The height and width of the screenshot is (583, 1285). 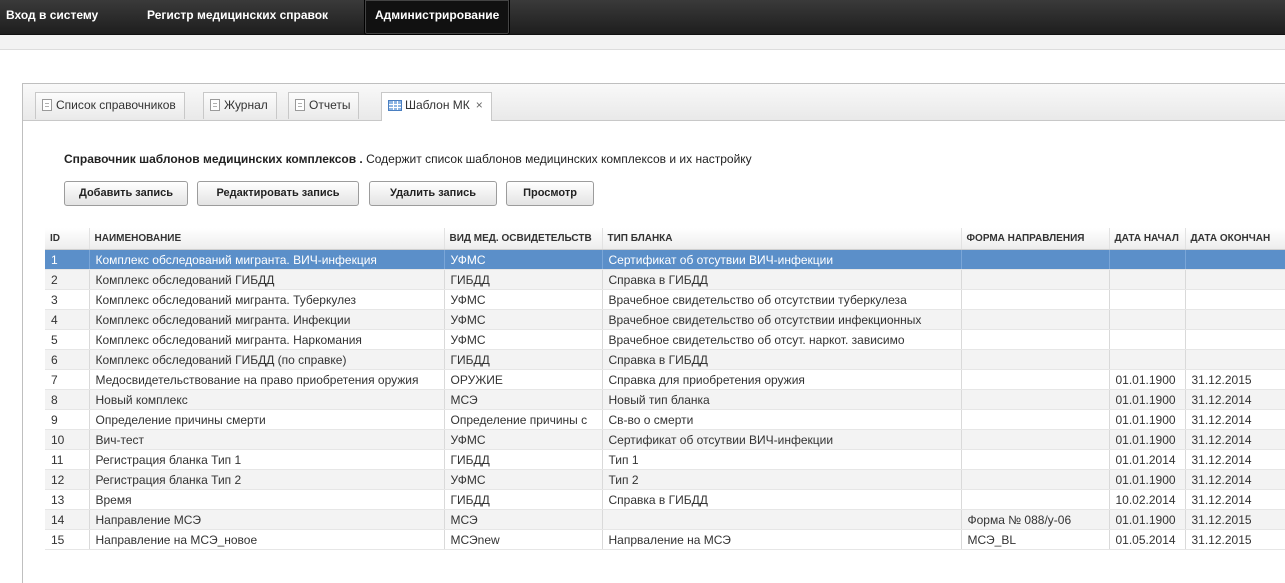 I want to click on column-header-end-date: ДАТА ОКОНЧАН, so click(x=1235, y=239).